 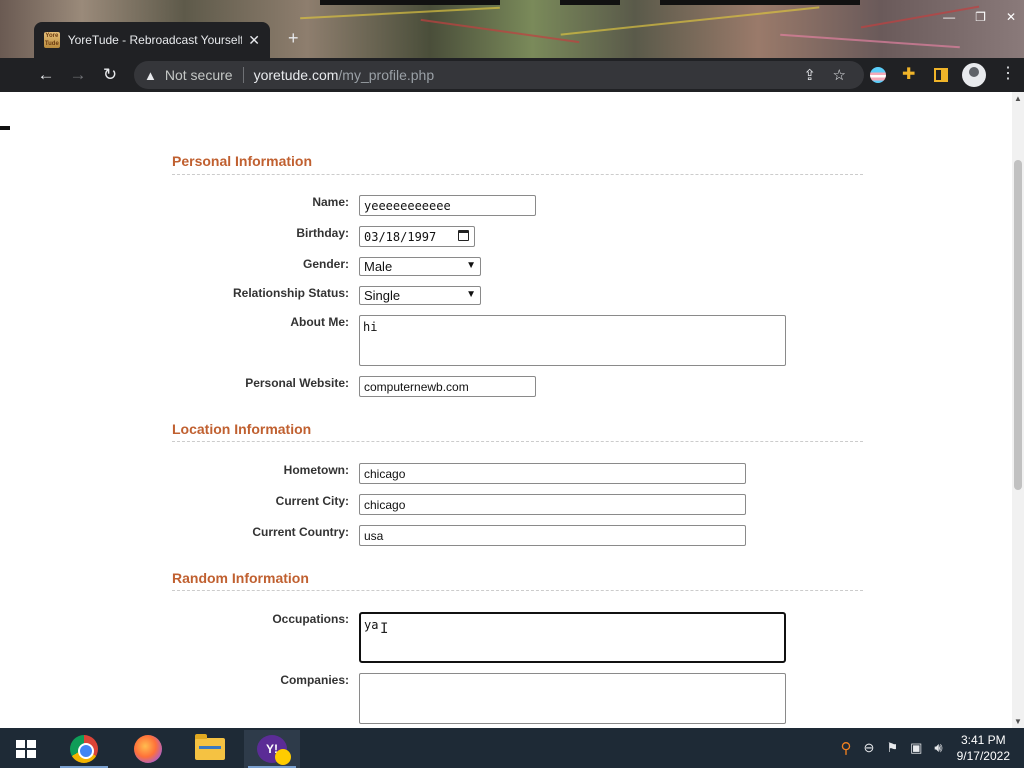 I want to click on extensions-puzzle-icon: ✚, so click(x=911, y=73).